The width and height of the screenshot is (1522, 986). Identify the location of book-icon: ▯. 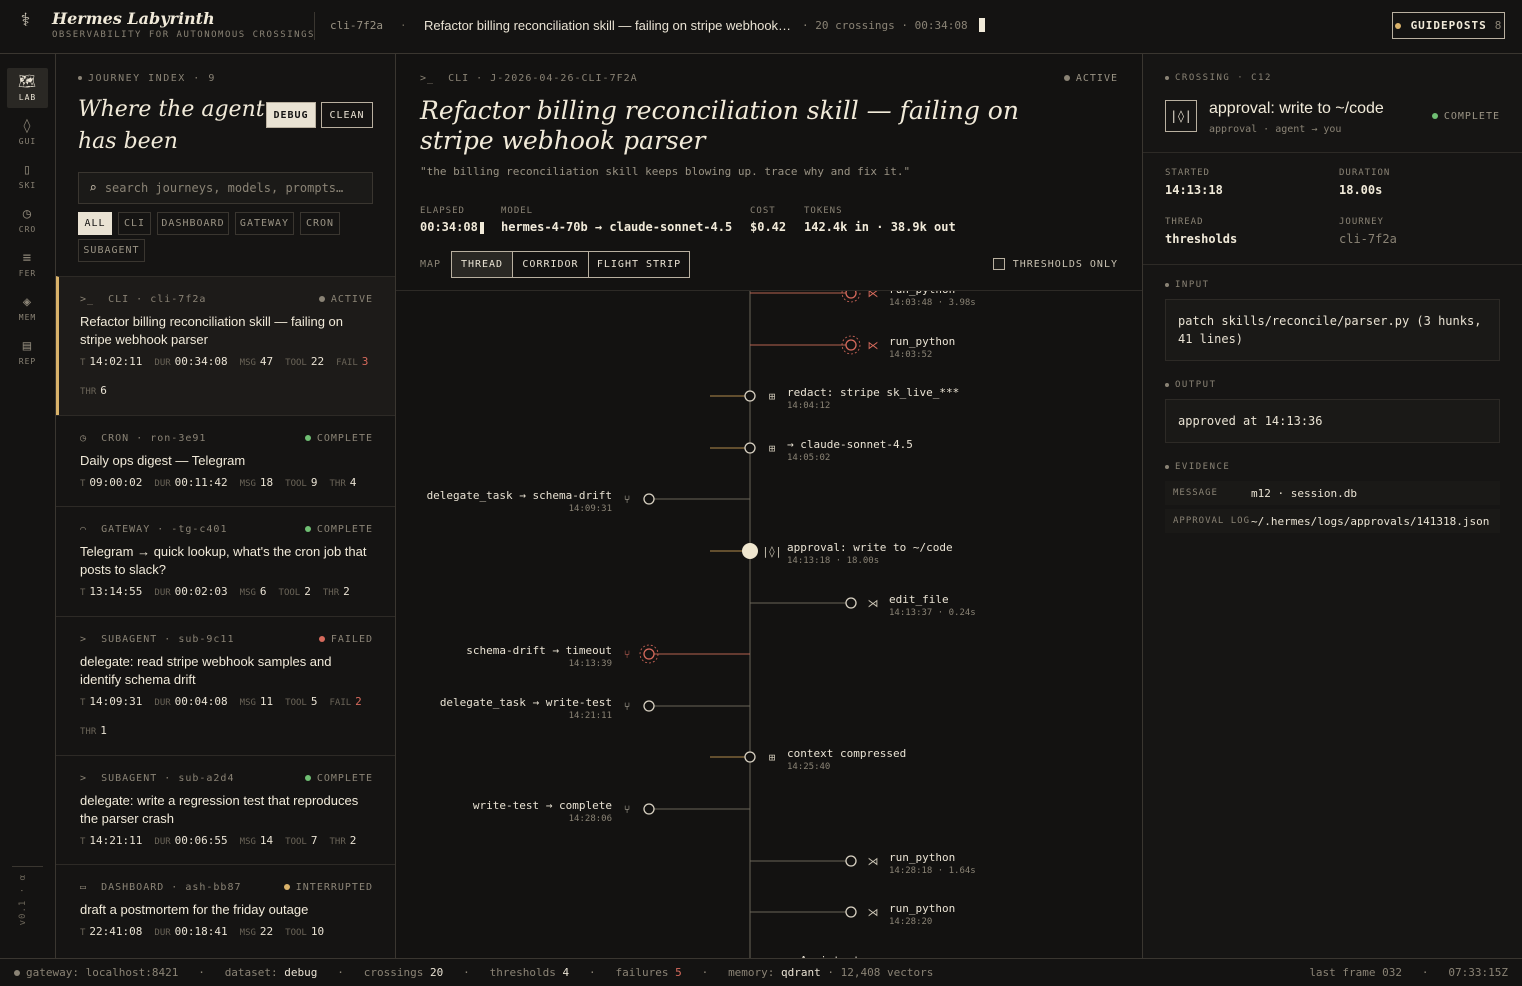
(27, 170).